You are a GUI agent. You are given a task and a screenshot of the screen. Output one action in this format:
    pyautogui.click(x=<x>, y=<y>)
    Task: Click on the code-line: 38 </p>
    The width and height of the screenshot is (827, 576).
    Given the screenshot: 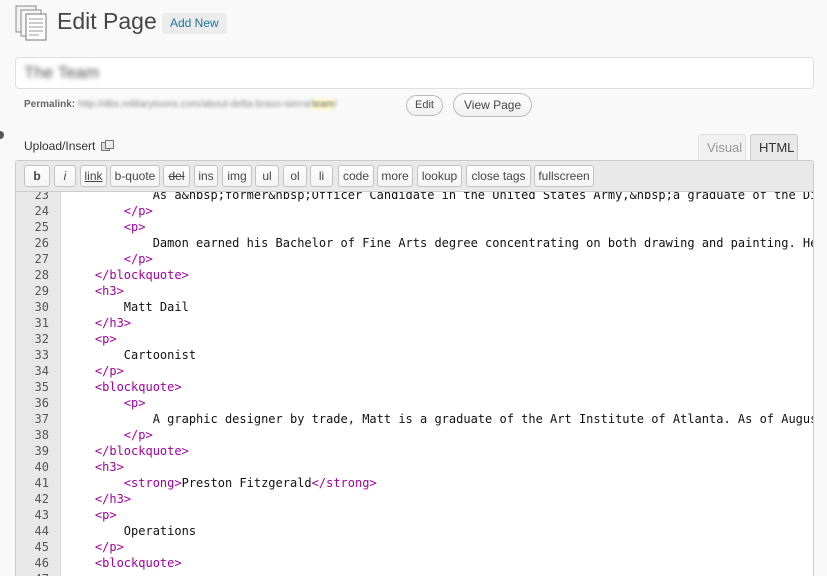 What is the action you would take?
    pyautogui.click(x=414, y=435)
    